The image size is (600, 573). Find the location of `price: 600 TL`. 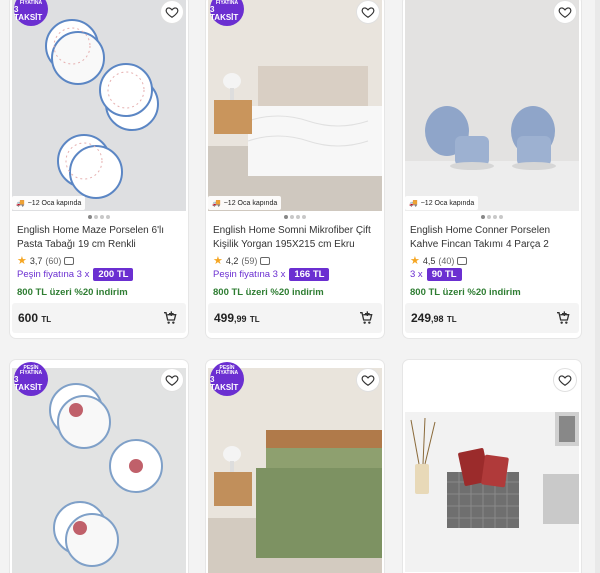

price: 600 TL is located at coordinates (34, 318).